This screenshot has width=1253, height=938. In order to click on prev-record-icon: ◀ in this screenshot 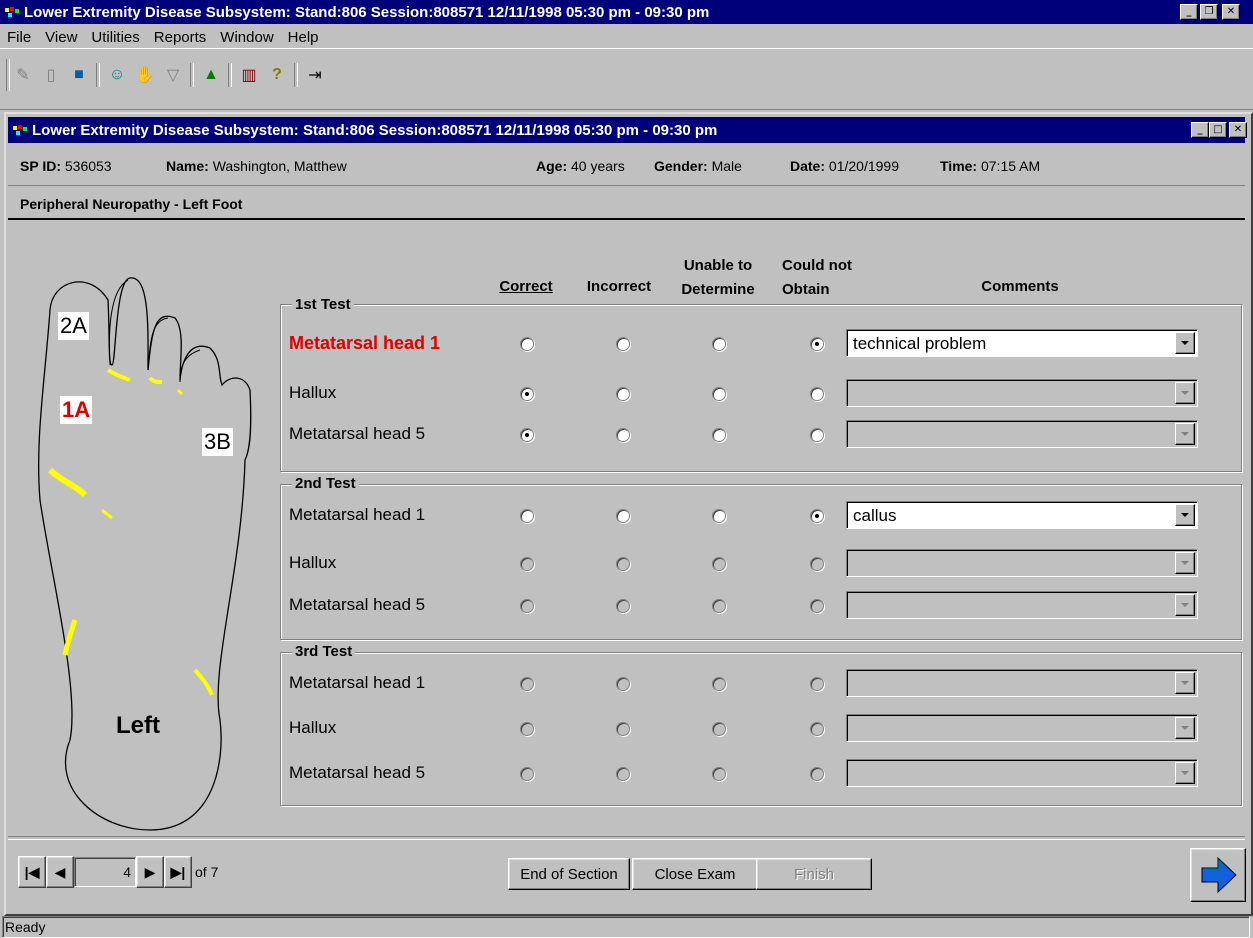, I will do `click(60, 872)`.